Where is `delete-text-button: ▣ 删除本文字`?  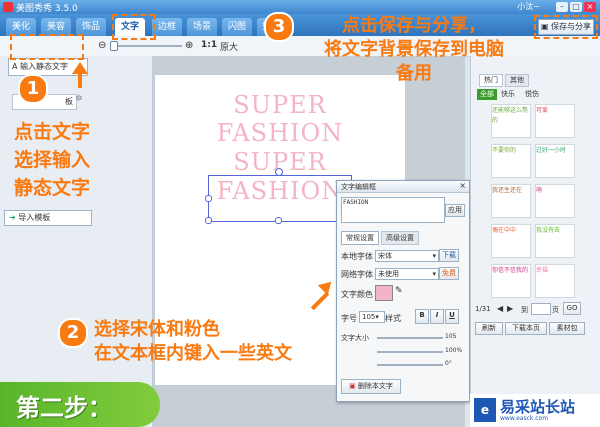
delete-text-button: ▣ 删除本文字 is located at coordinates (371, 386).